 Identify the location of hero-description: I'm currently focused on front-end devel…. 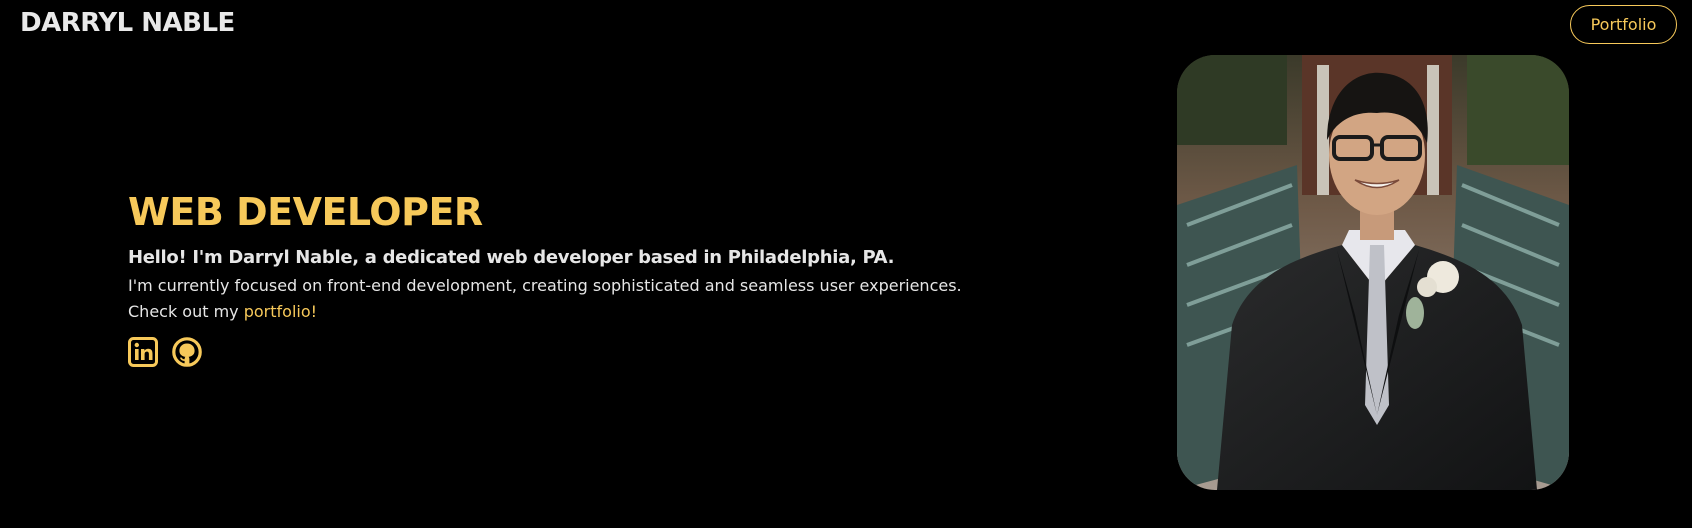
(545, 285).